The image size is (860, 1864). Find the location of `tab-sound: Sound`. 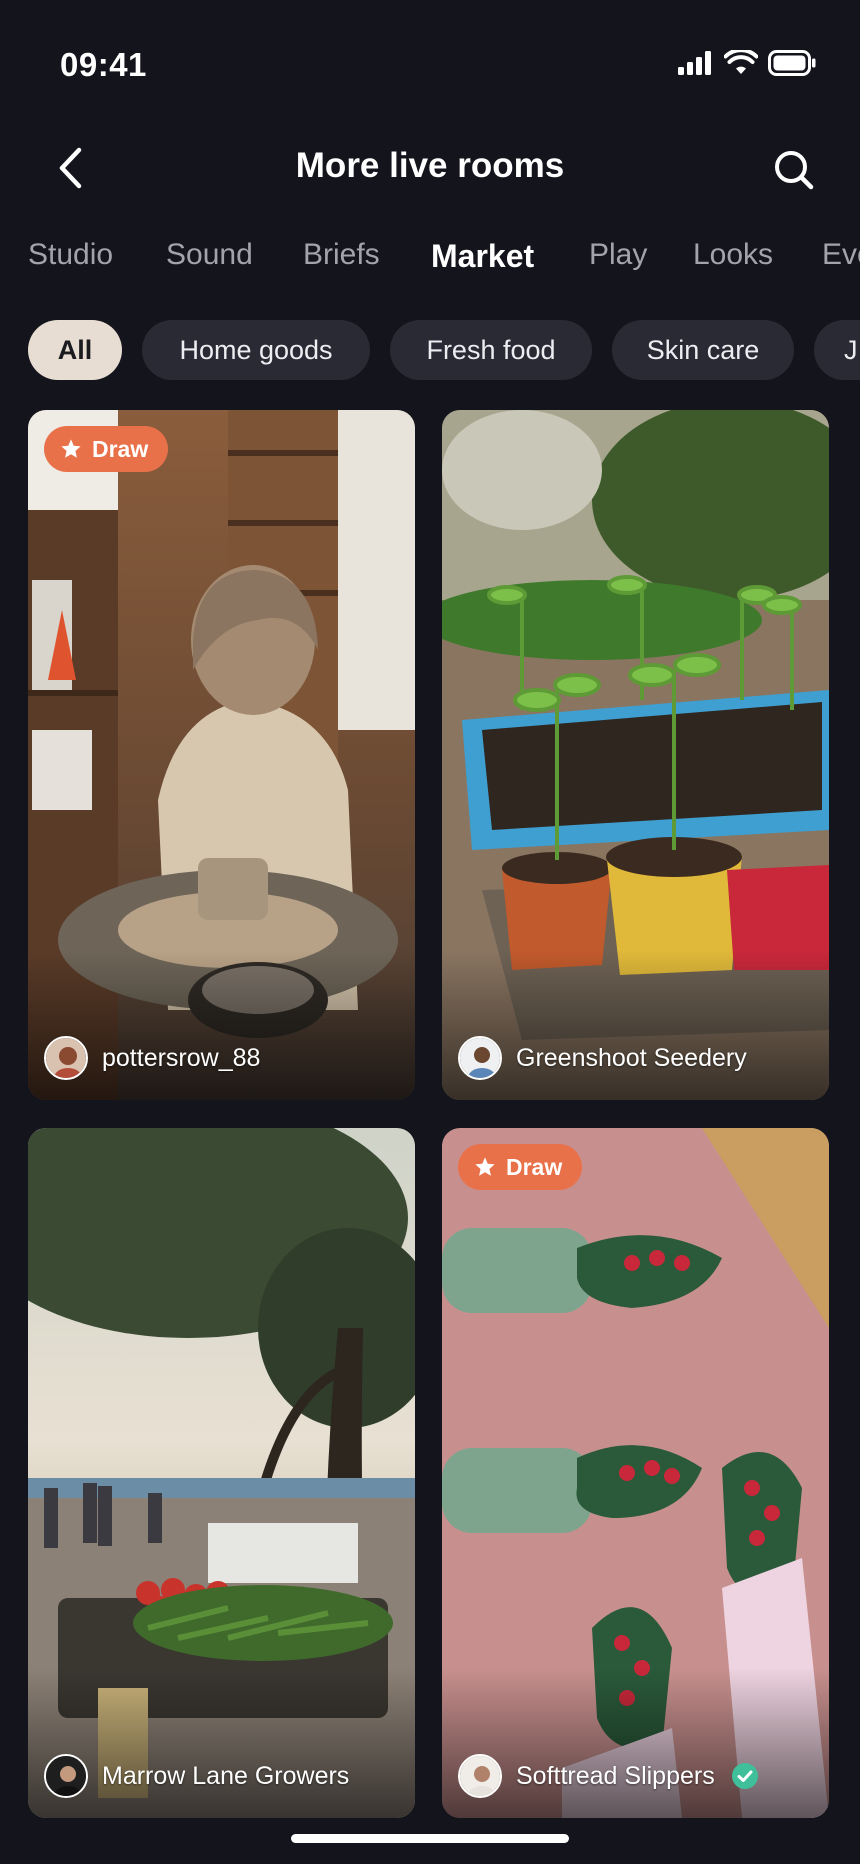

tab-sound: Sound is located at coordinates (209, 255).